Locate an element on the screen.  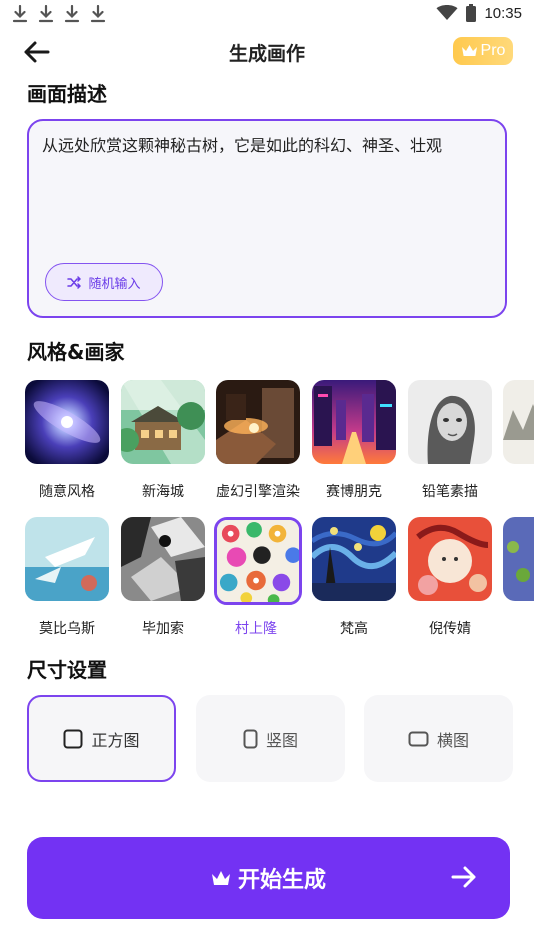
random-input-button: 随机输入 is located at coordinates (104, 282).